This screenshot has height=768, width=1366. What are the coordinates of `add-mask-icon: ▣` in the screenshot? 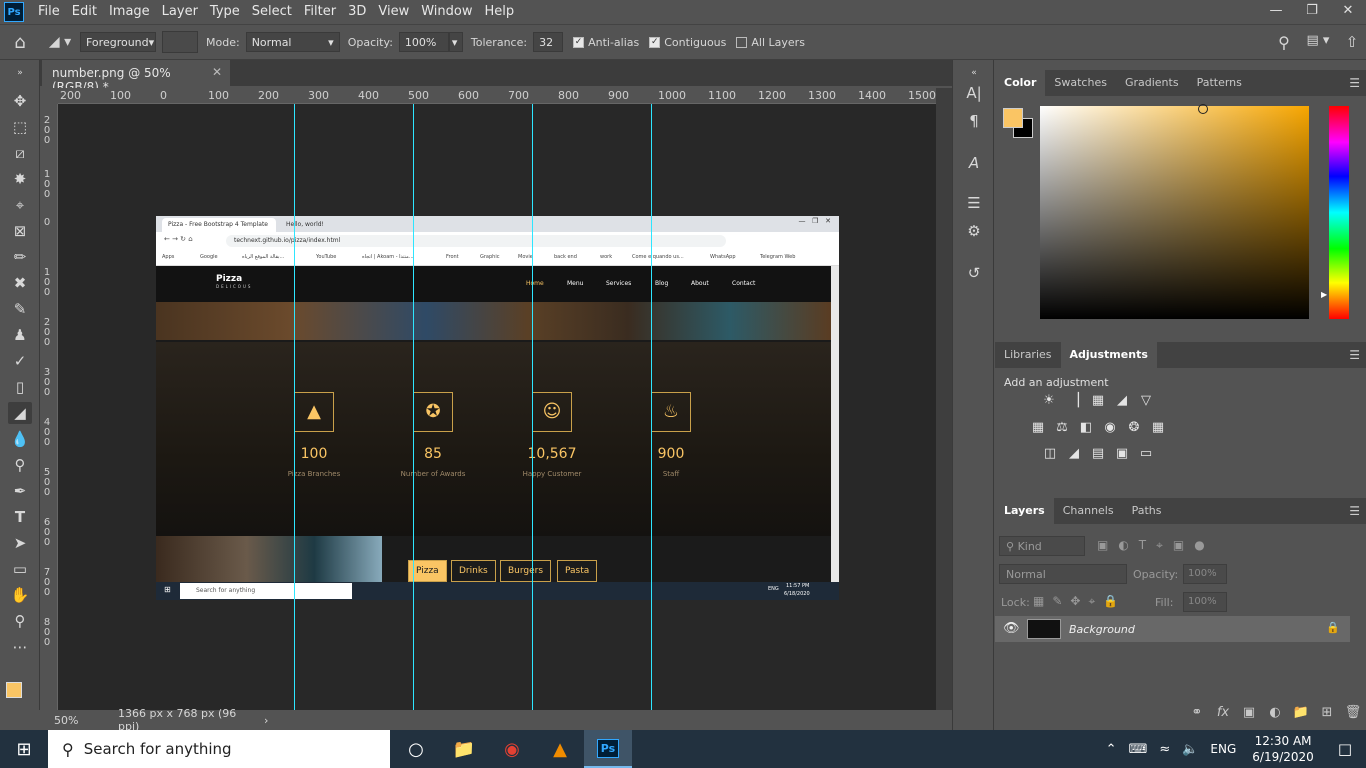 It's located at (1249, 712).